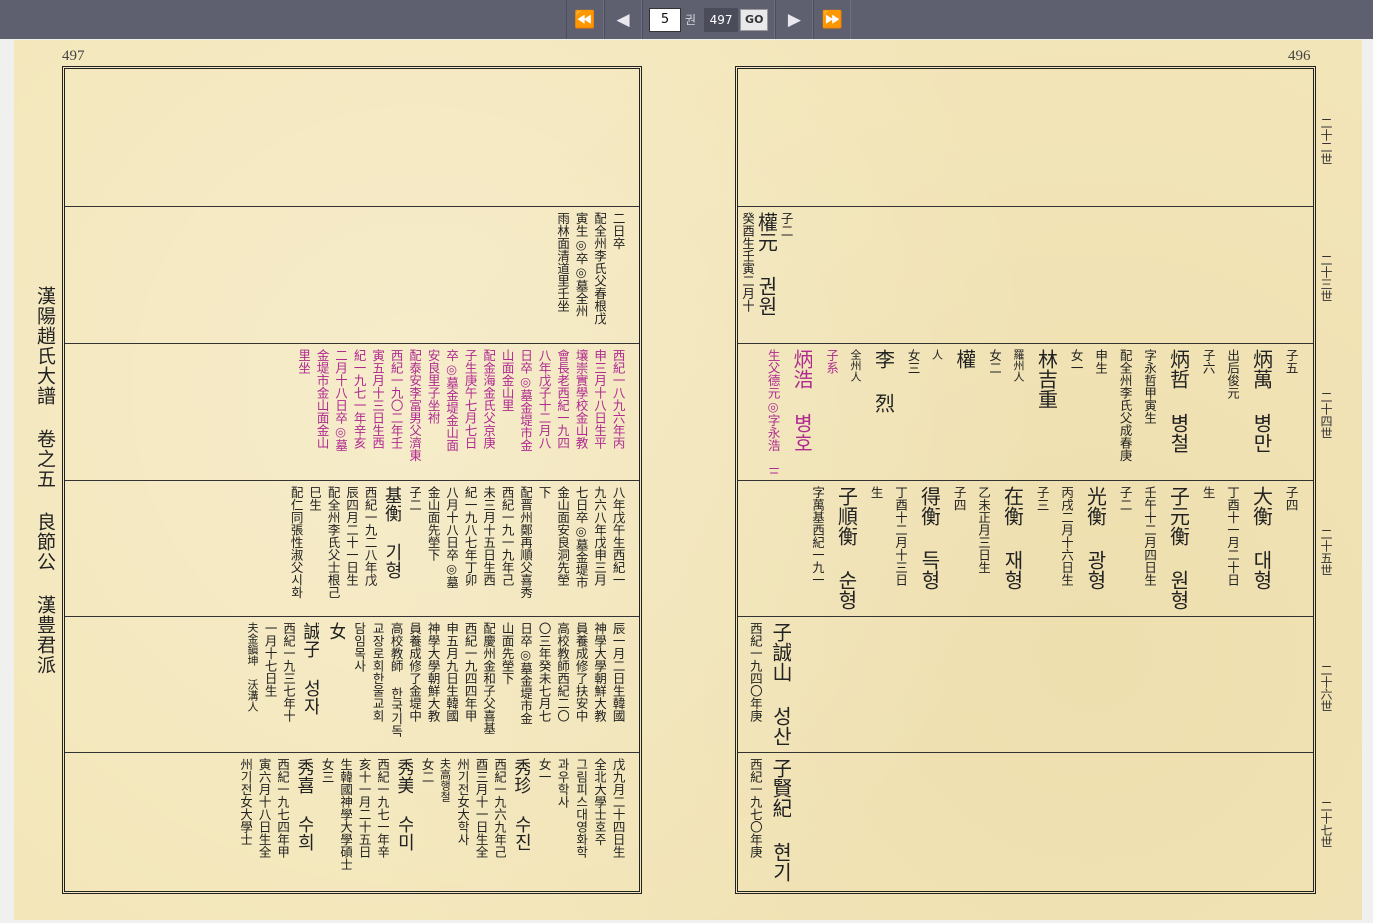 This screenshot has height=923, width=1373. Describe the element at coordinates (1326, 688) in the screenshot. I see `generation-label: 二十六世` at that location.